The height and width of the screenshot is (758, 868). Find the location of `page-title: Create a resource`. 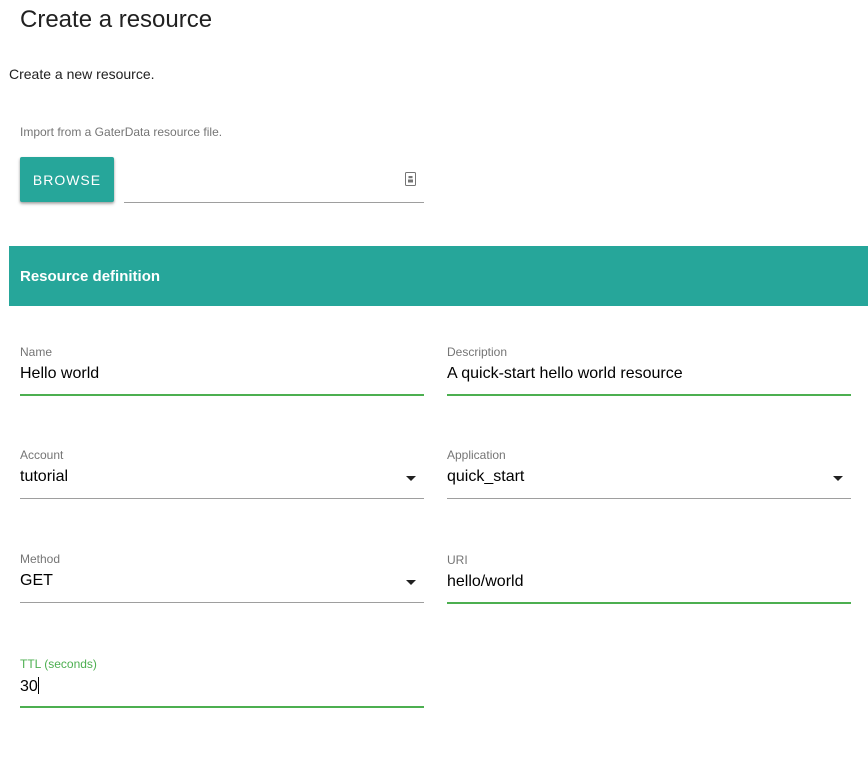

page-title: Create a resource is located at coordinates (116, 19).